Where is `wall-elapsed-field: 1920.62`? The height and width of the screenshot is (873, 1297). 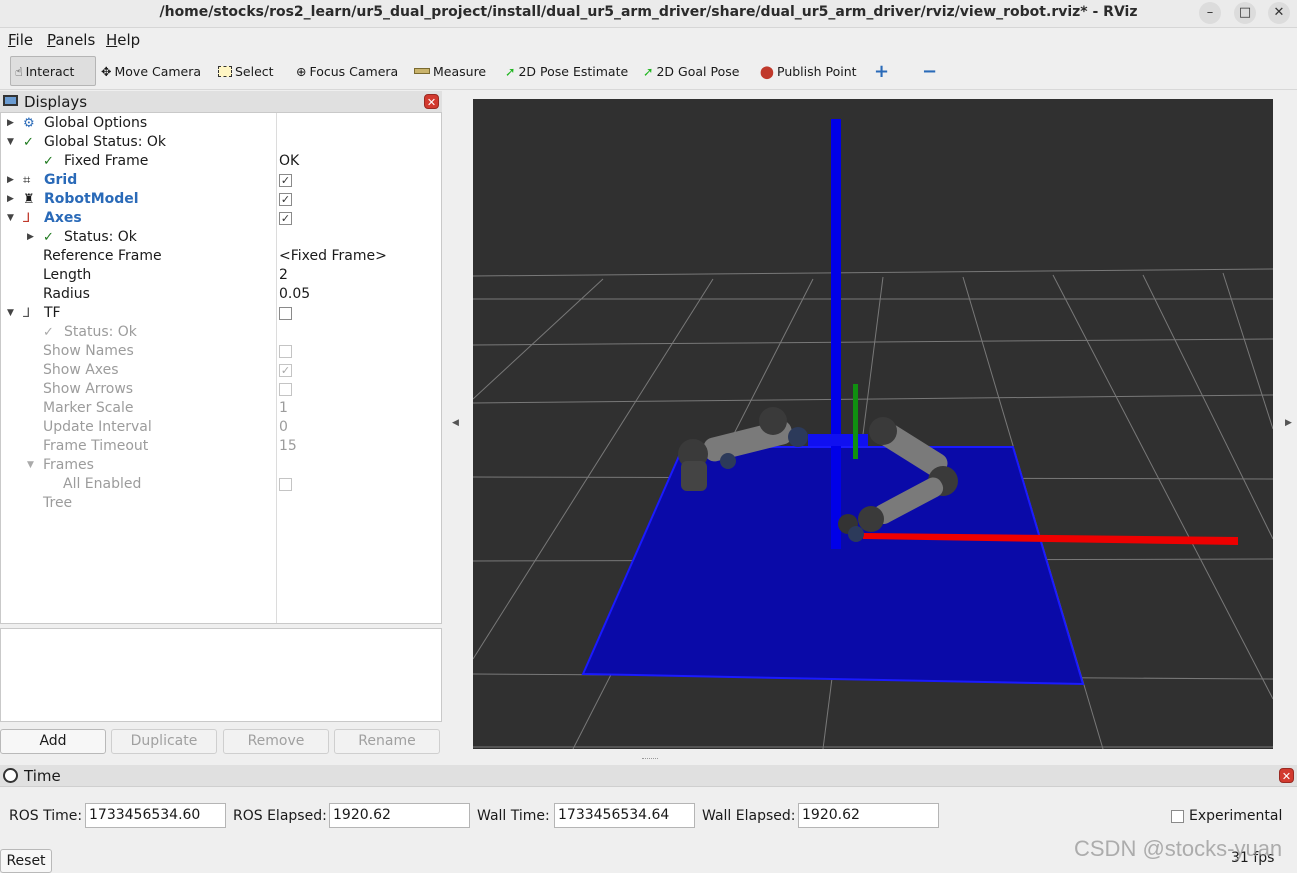 wall-elapsed-field: 1920.62 is located at coordinates (868, 815).